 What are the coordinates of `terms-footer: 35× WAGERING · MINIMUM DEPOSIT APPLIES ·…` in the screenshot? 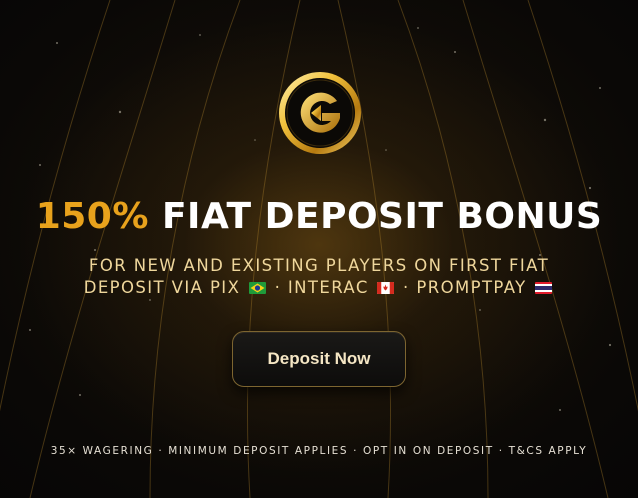 It's located at (319, 451).